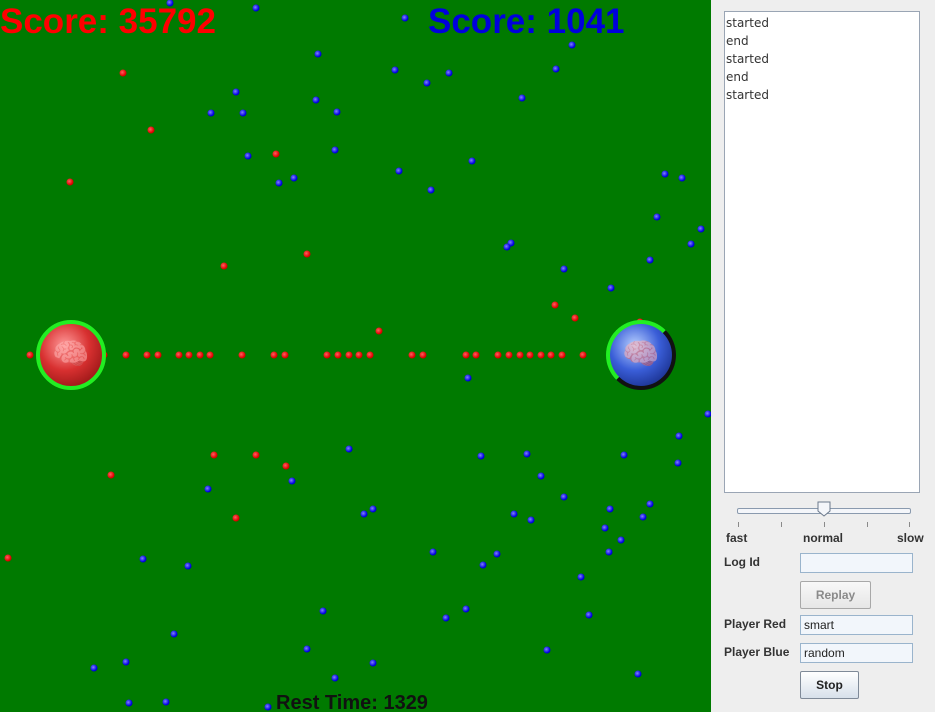 The height and width of the screenshot is (712, 935). I want to click on log-list: started end started end started, so click(822, 252).